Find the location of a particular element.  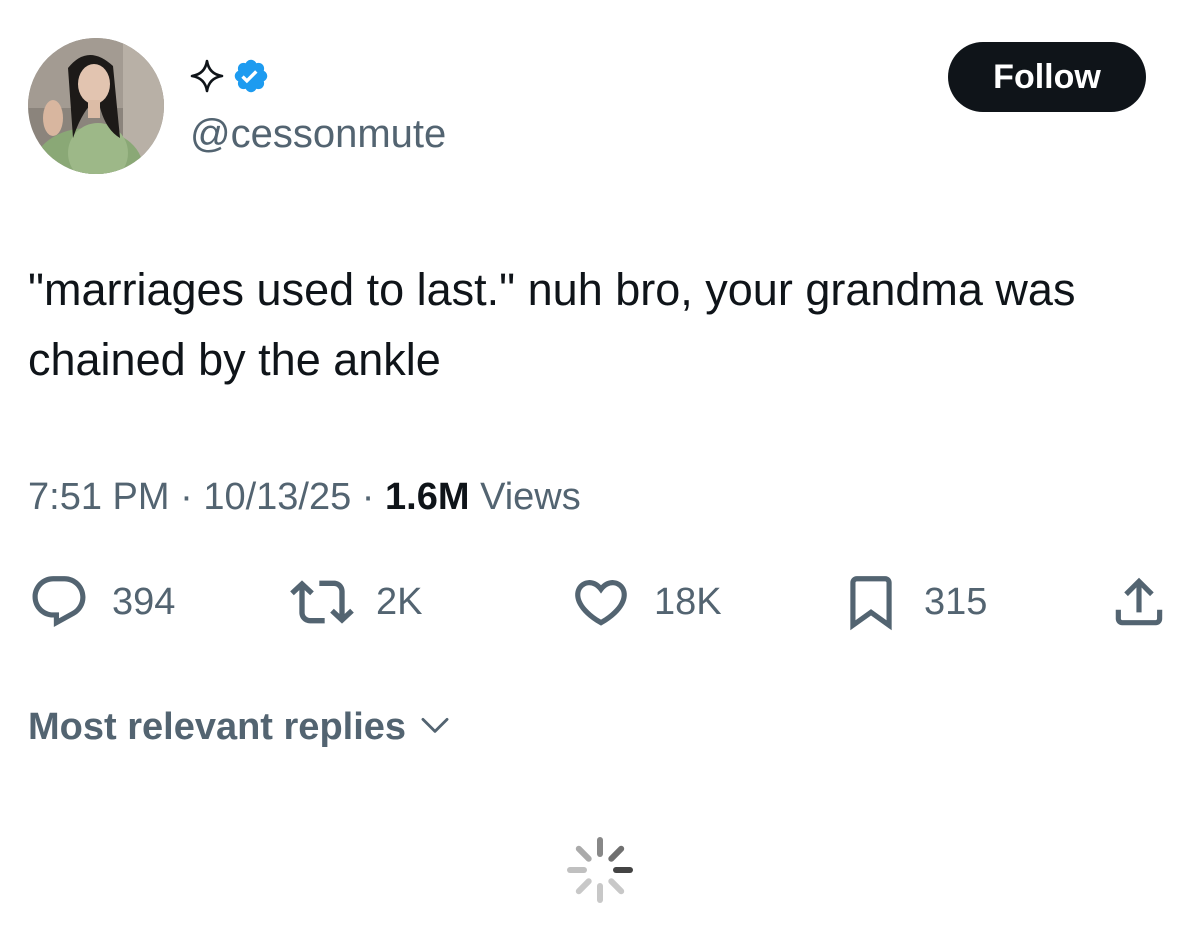

loading-spinner-icon is located at coordinates (600, 870).